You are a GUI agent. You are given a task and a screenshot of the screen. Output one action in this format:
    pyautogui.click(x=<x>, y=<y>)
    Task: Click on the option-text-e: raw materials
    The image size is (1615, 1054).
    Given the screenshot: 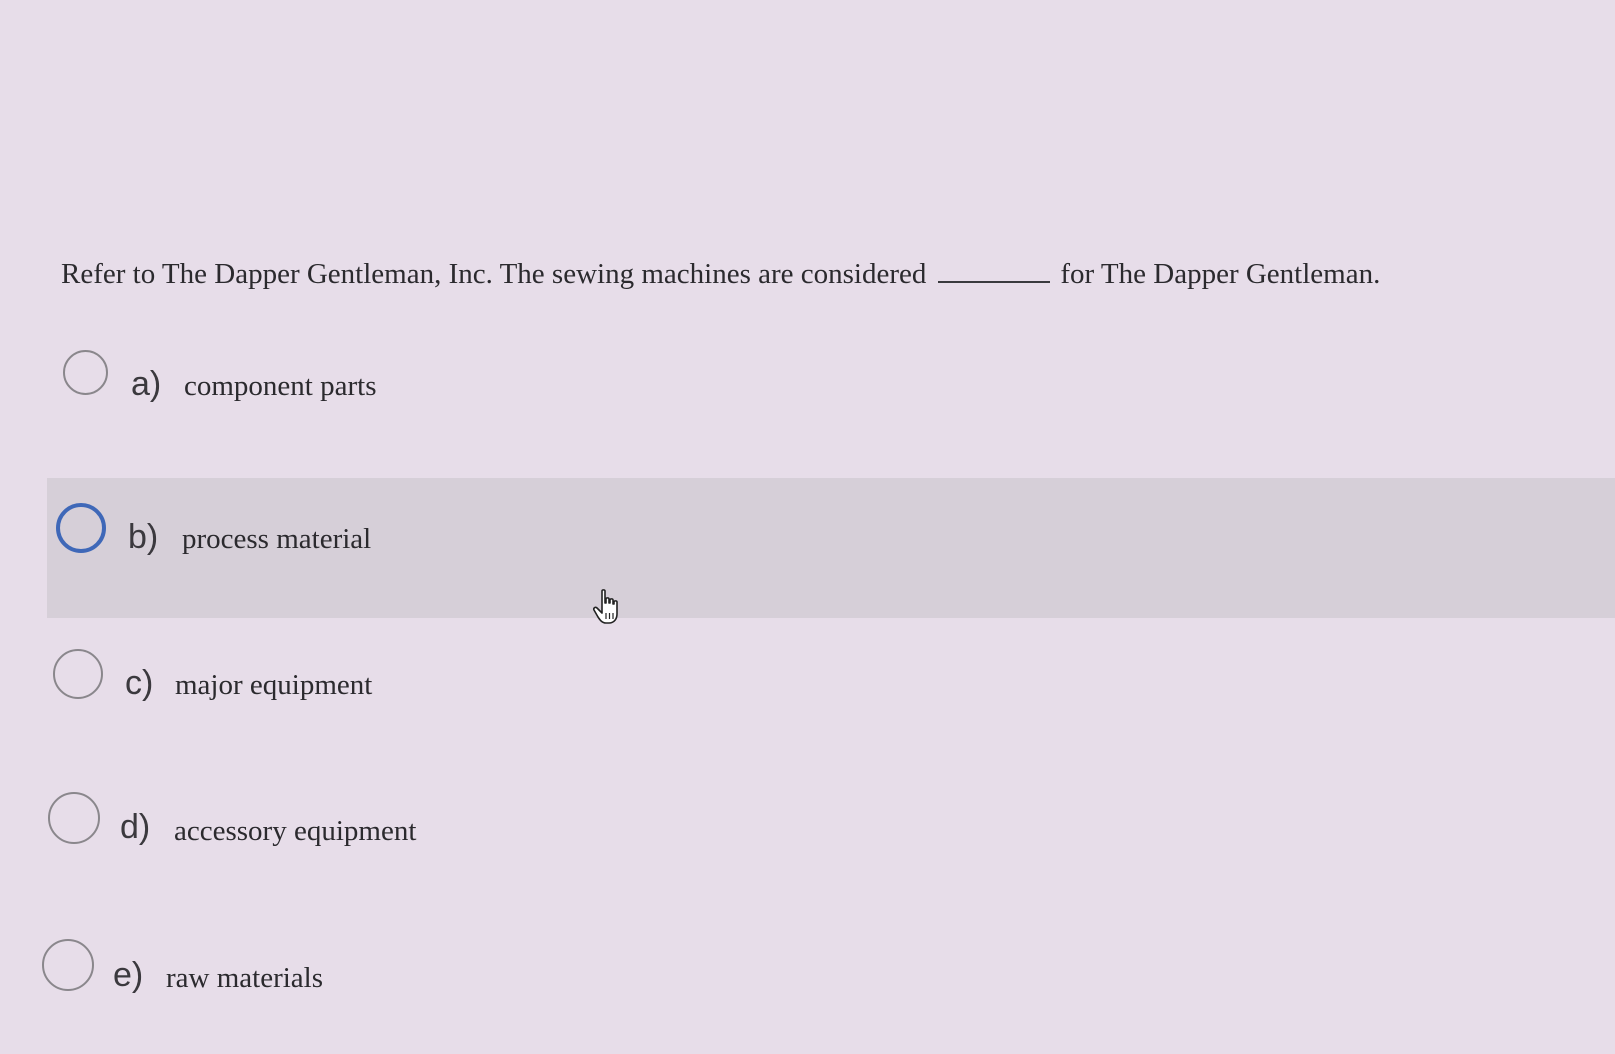 What is the action you would take?
    pyautogui.click(x=245, y=978)
    